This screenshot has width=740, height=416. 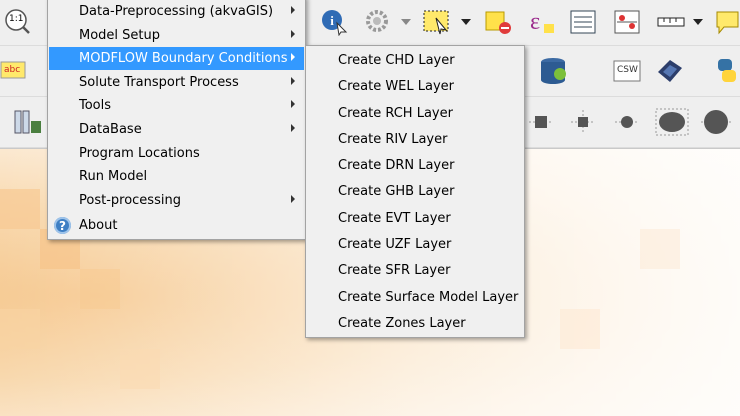 I want to click on menu-item-about: ? About, so click(x=176, y=225).